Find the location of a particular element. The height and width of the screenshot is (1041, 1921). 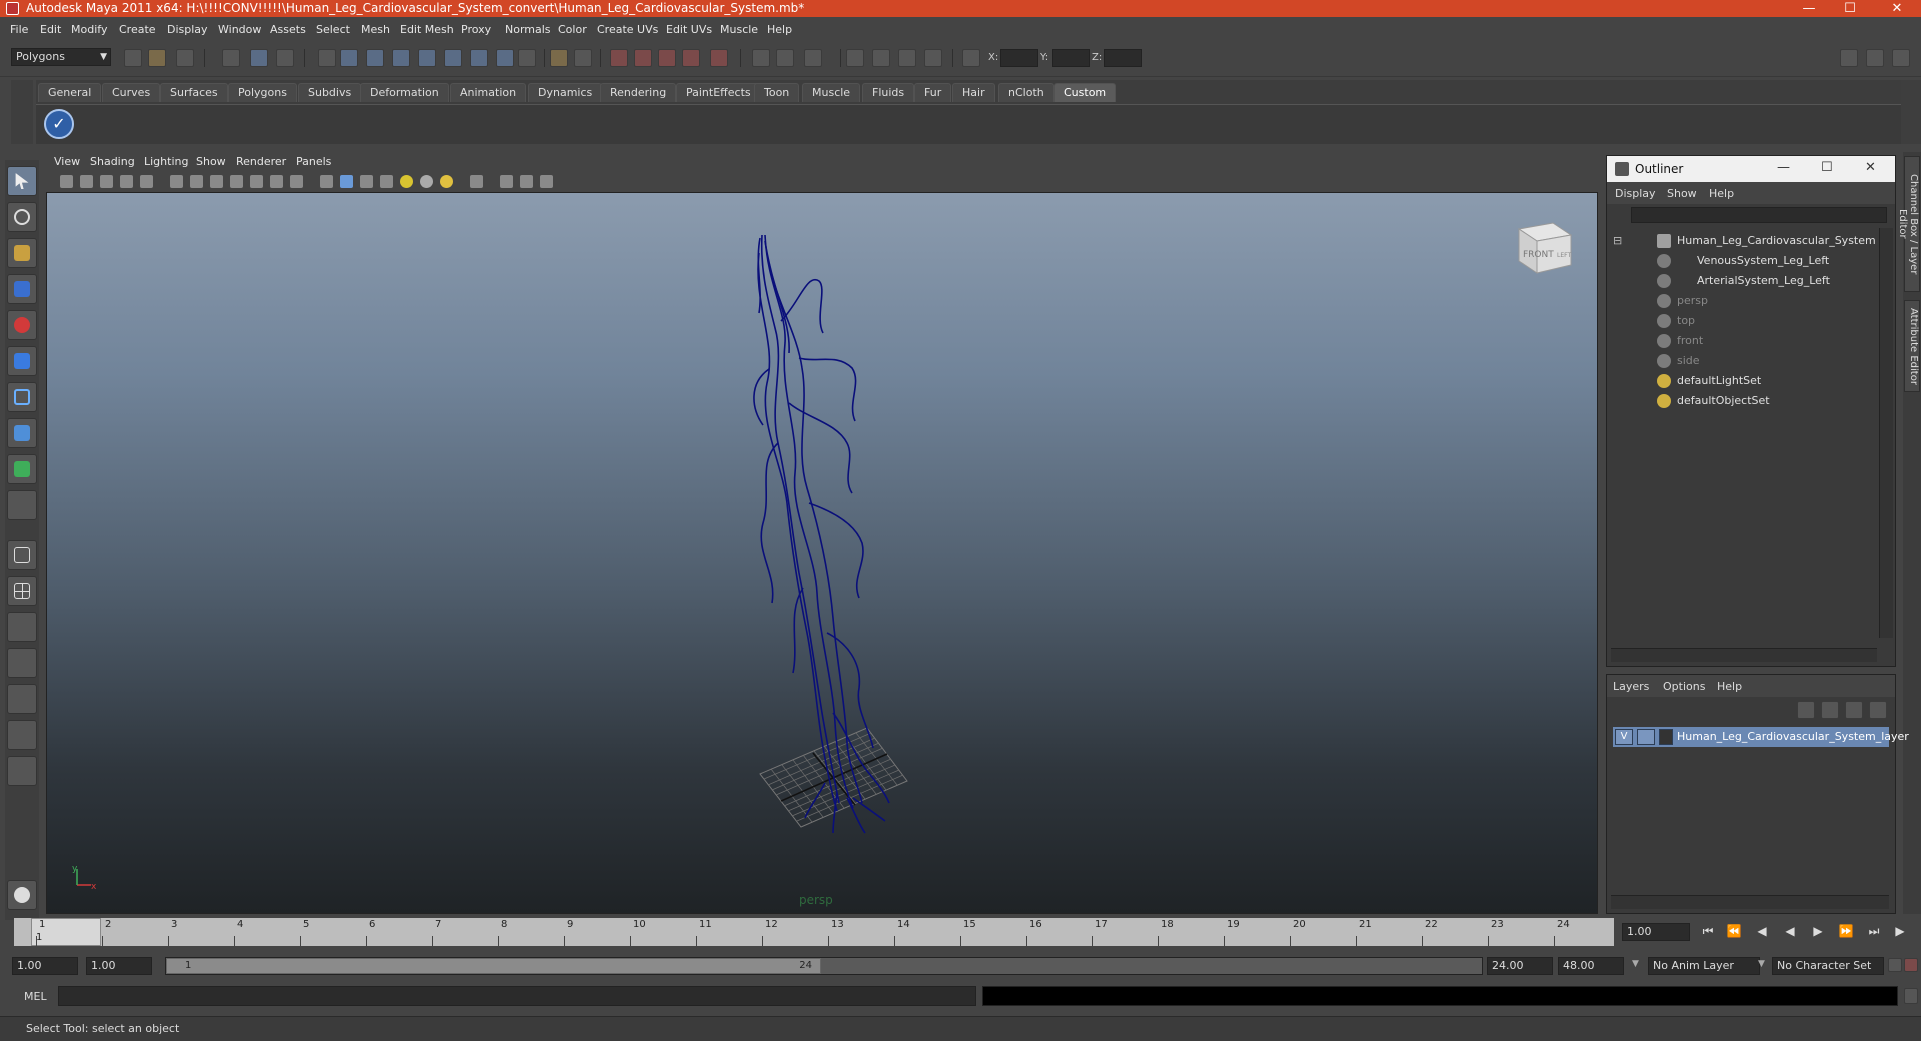

layer-playback-toggle is located at coordinates (1646, 737).